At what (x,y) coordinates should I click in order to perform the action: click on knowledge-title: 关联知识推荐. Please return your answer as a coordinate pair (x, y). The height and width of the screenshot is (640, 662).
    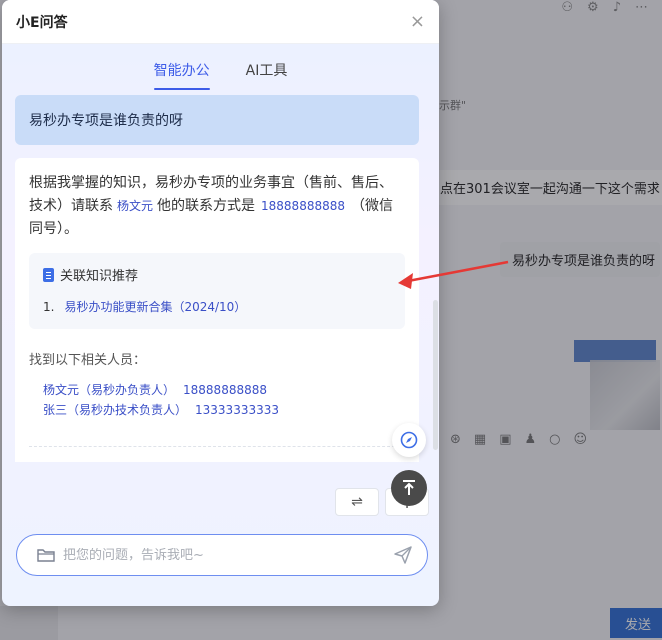
    Looking at the image, I should click on (99, 276).